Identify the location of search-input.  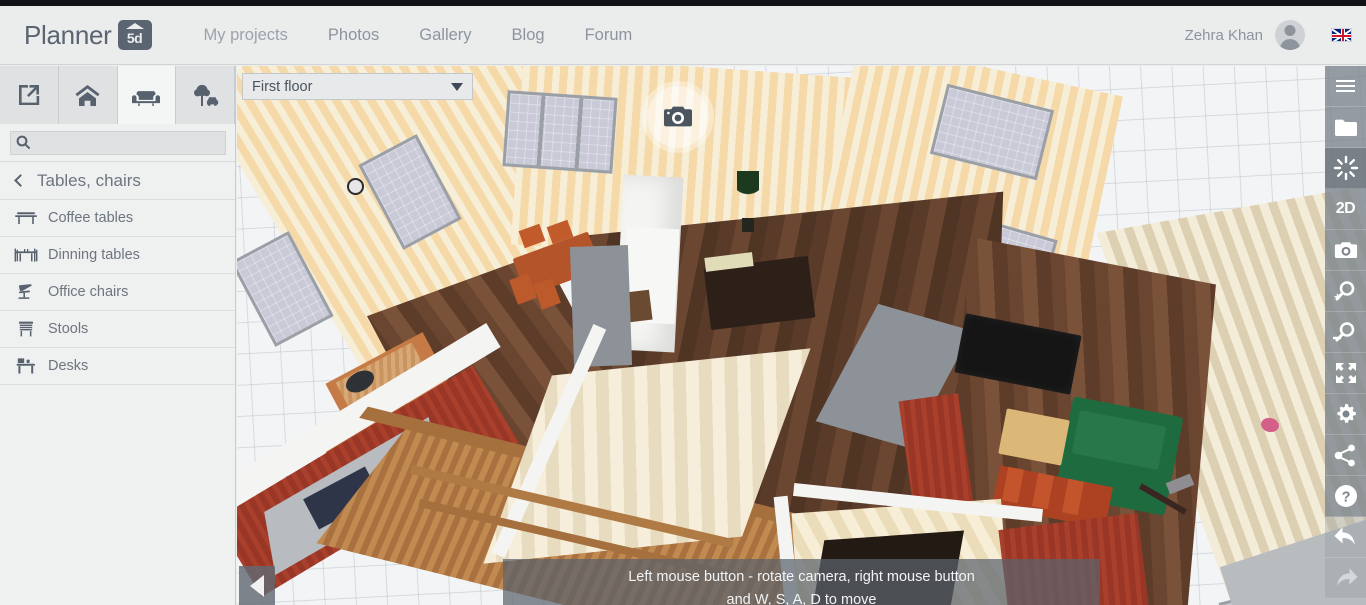
(124, 142).